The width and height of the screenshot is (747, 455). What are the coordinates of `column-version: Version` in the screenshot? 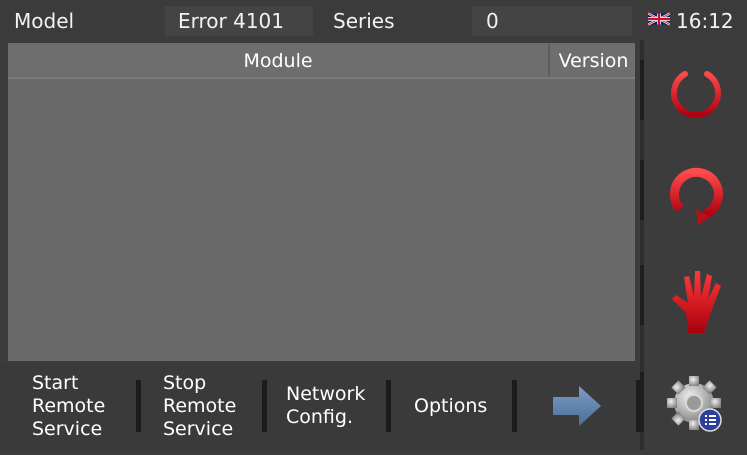 It's located at (592, 60).